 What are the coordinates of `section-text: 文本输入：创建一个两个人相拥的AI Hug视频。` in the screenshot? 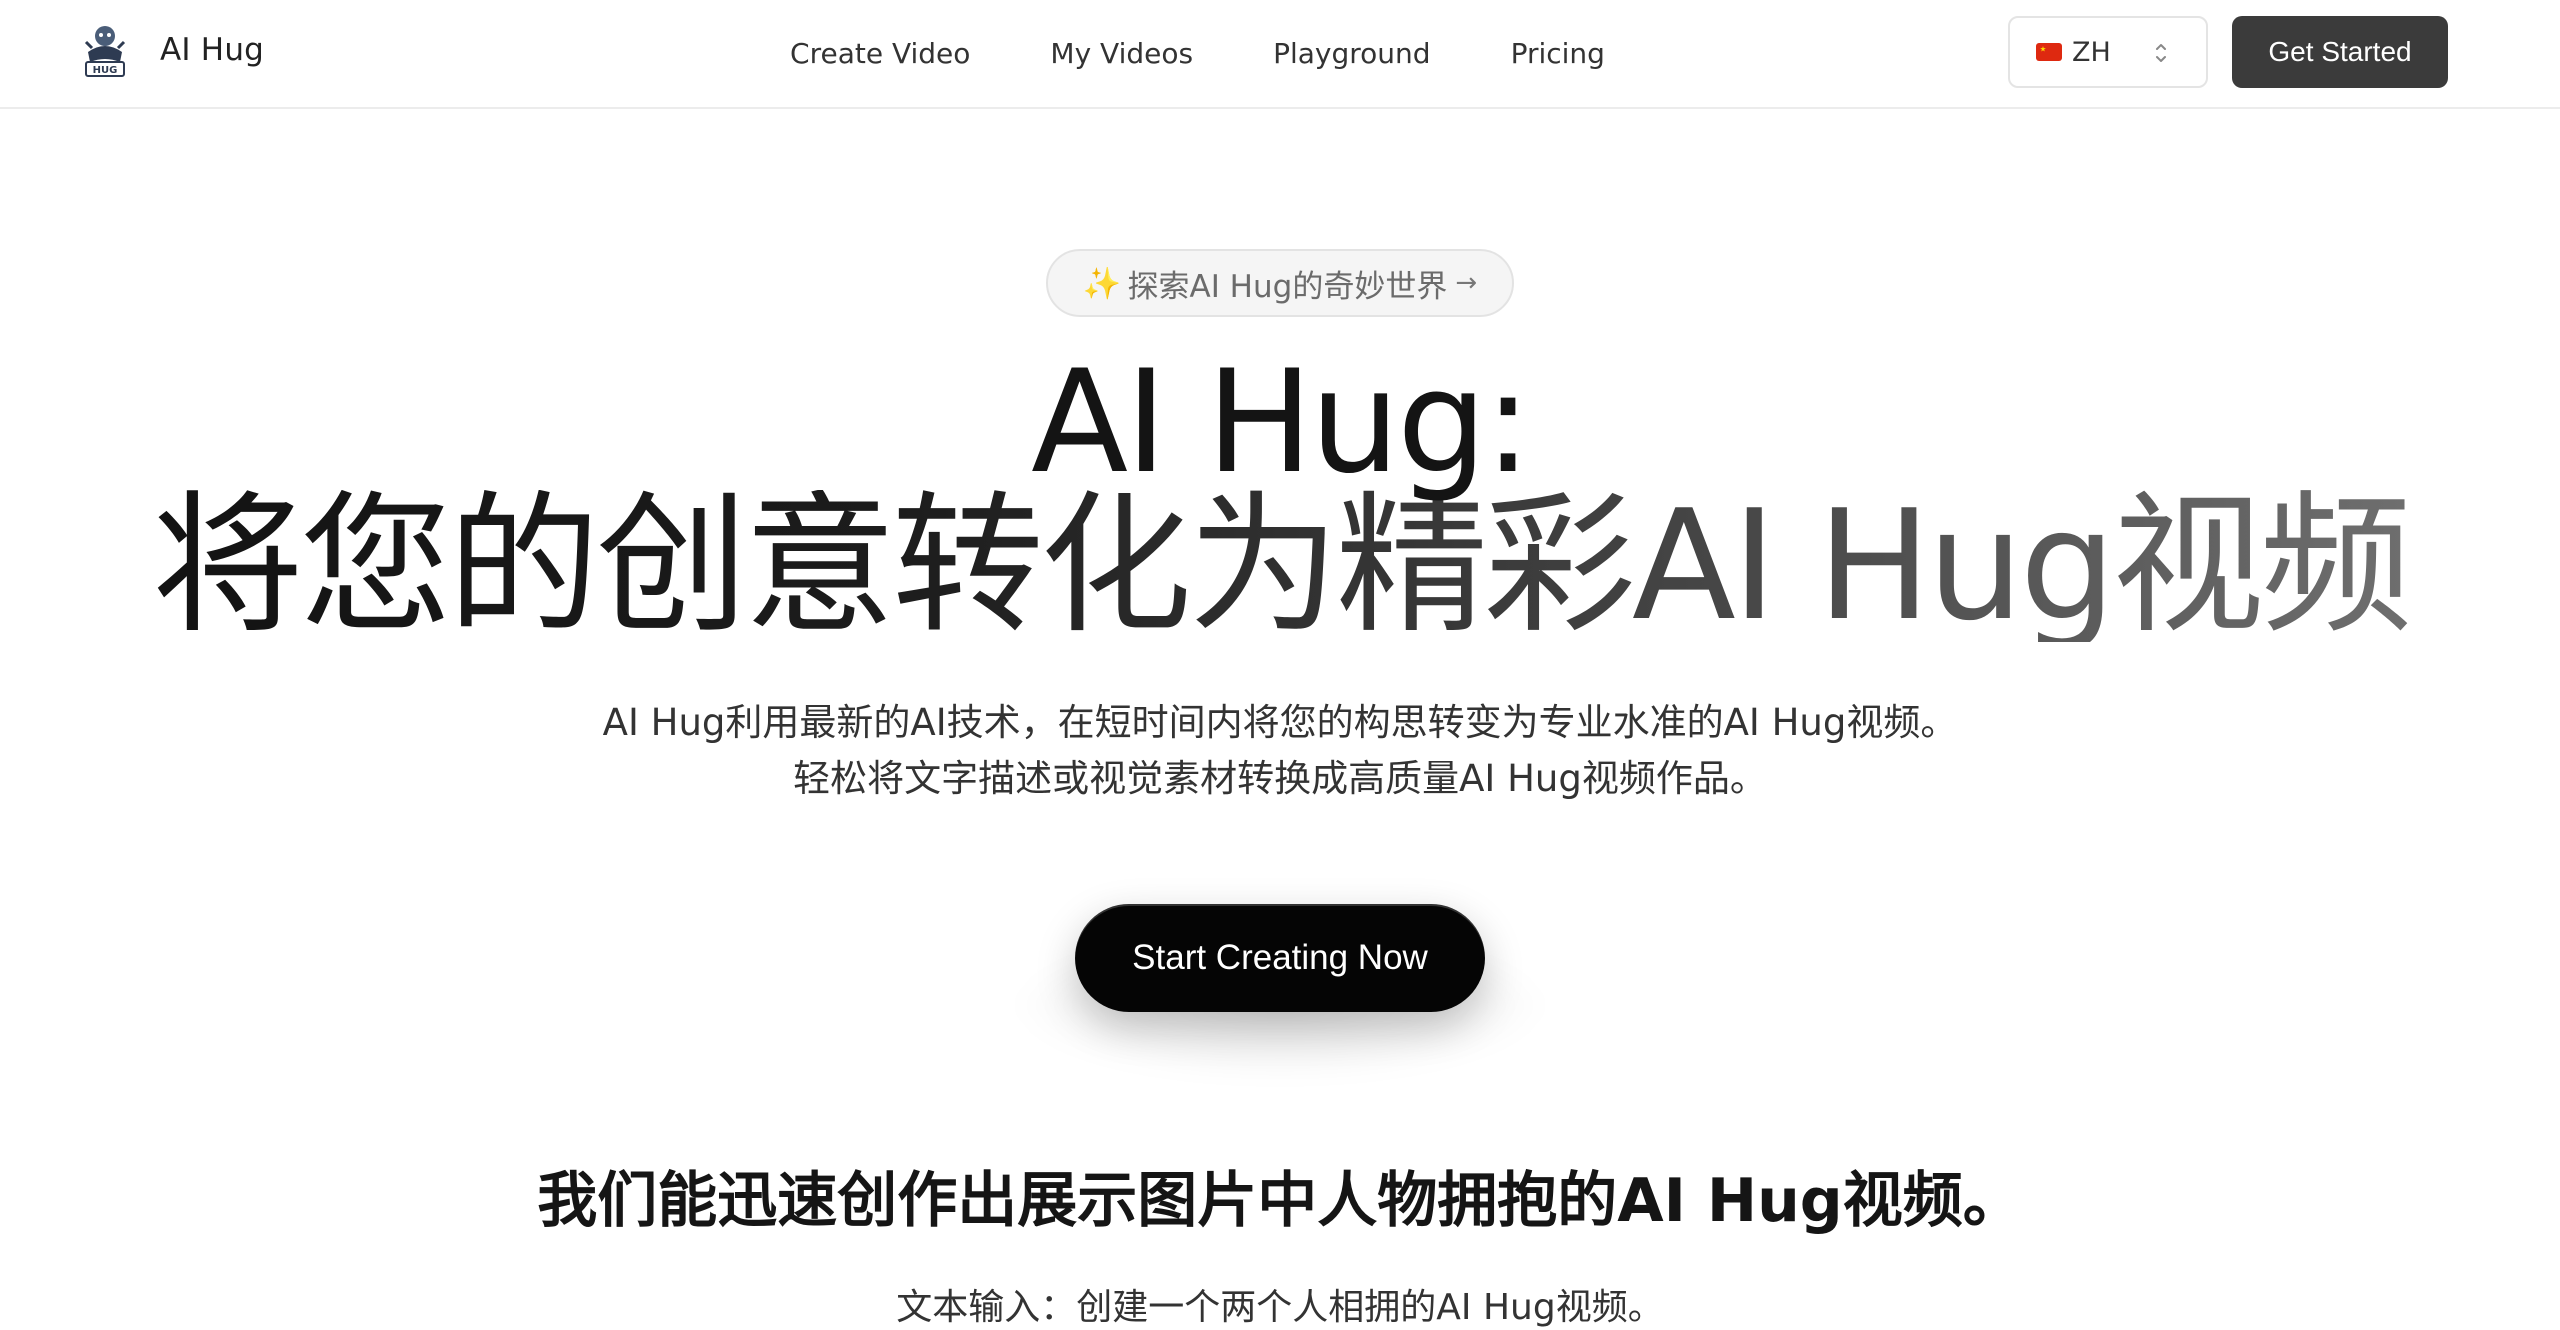 It's located at (1280, 1307).